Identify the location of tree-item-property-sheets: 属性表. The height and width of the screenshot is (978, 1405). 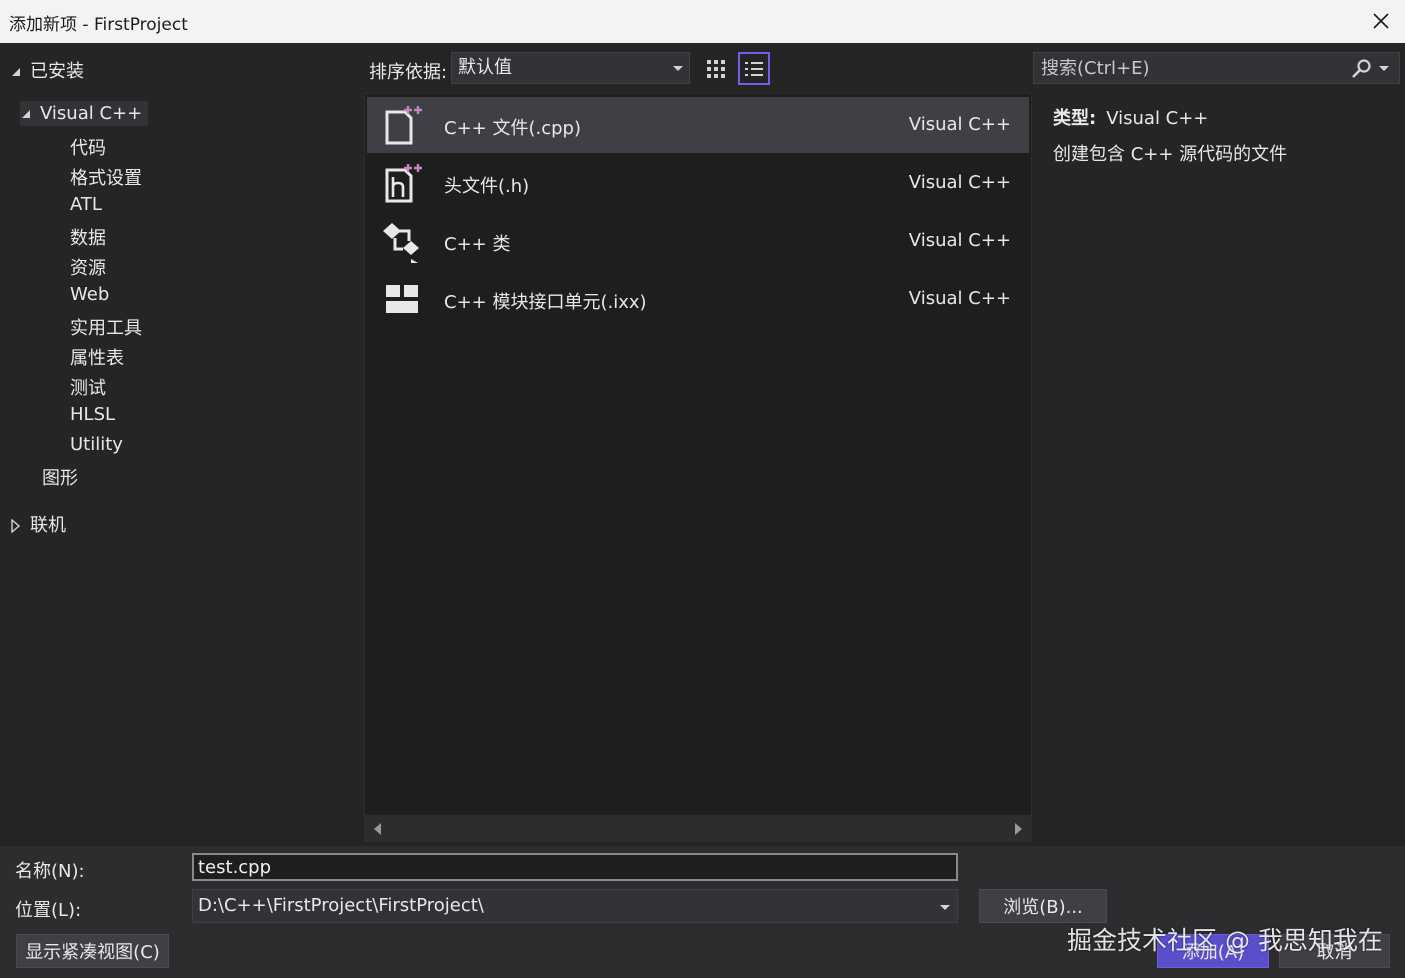
(97, 357).